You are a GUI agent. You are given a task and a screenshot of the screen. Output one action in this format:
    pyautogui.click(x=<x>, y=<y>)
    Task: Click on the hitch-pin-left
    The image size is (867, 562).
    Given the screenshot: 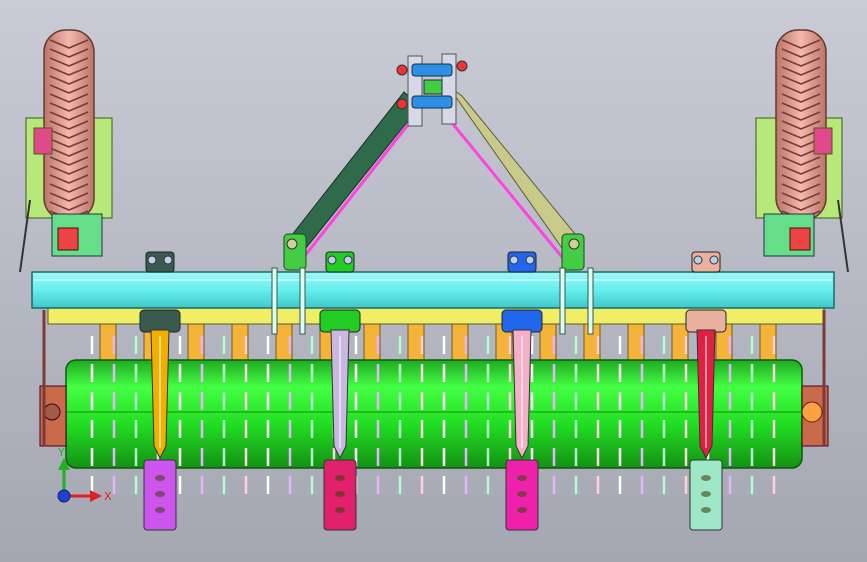 What is the action you would take?
    pyautogui.click(x=292, y=244)
    